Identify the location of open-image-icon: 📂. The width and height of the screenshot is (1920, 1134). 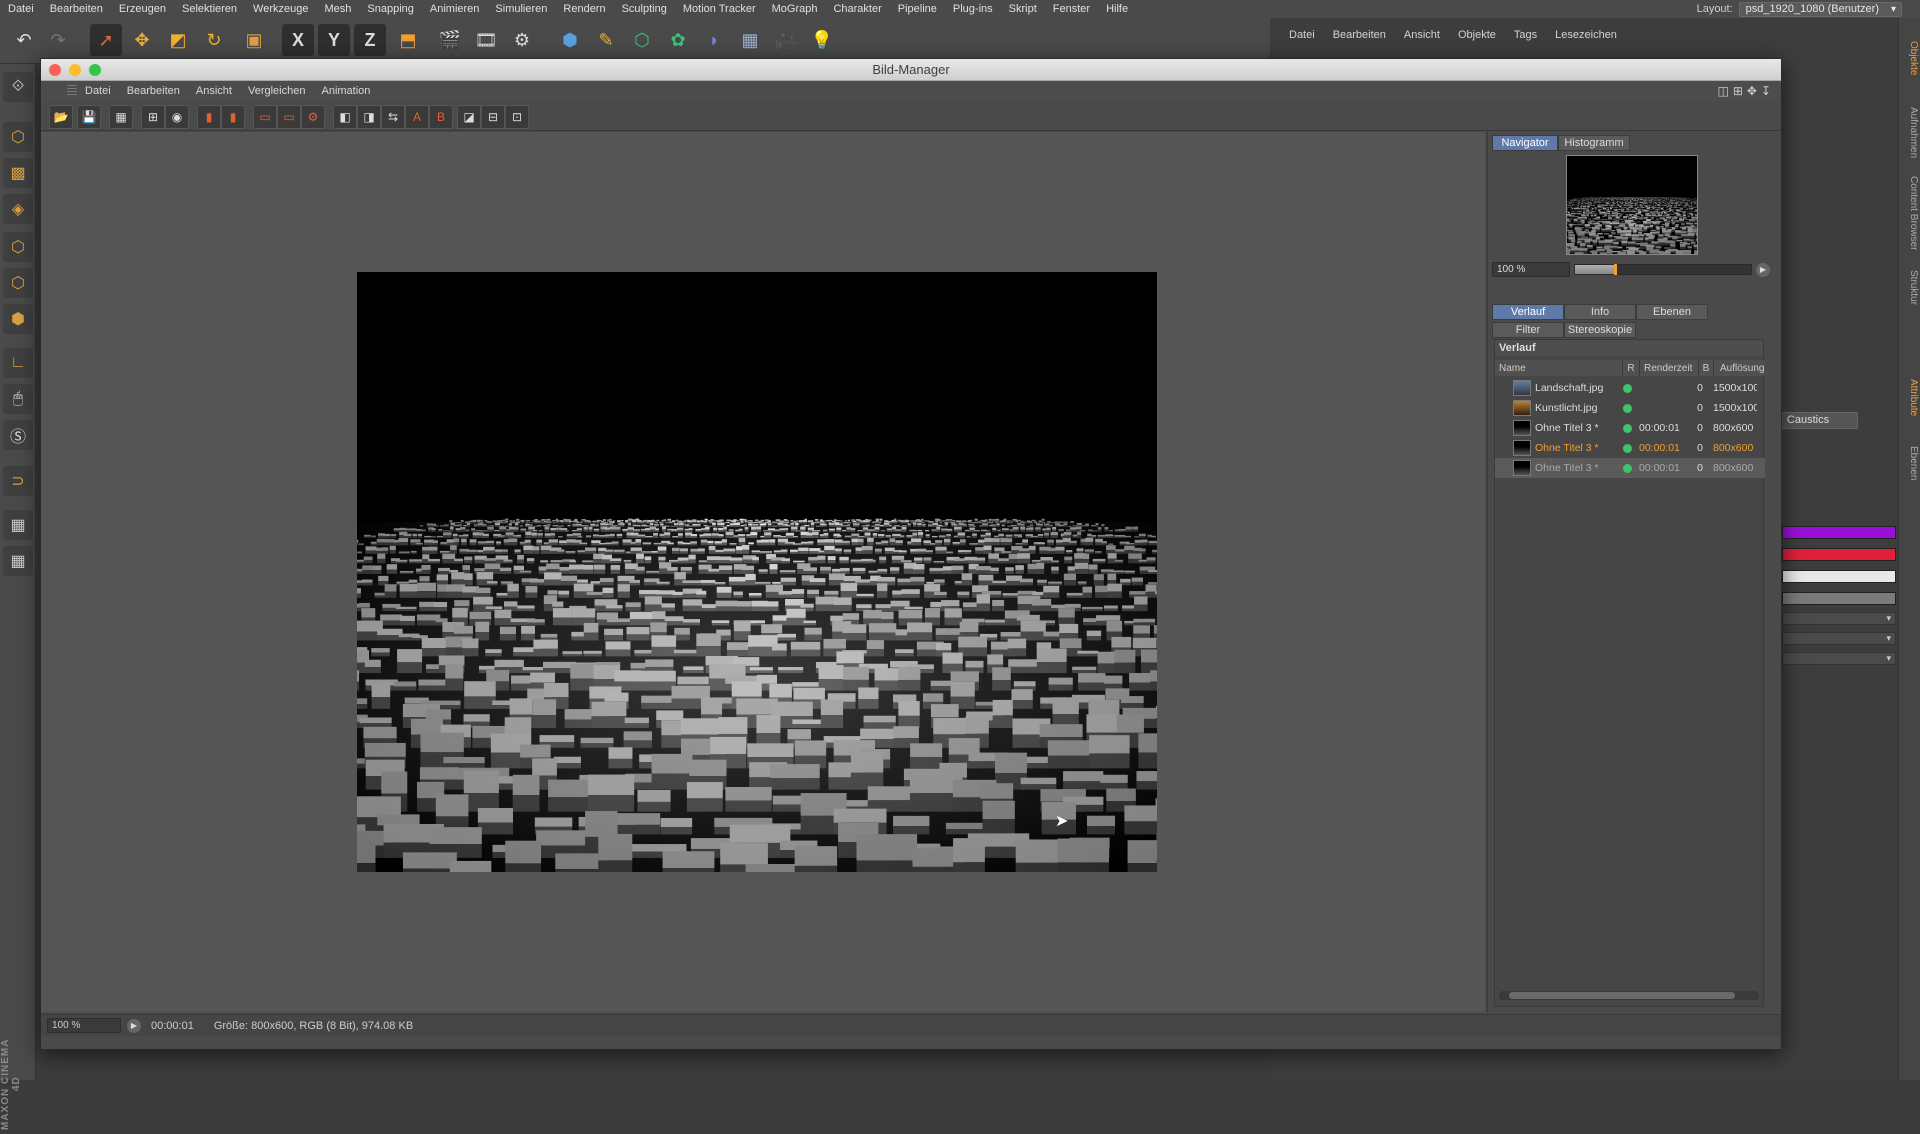
(61, 117).